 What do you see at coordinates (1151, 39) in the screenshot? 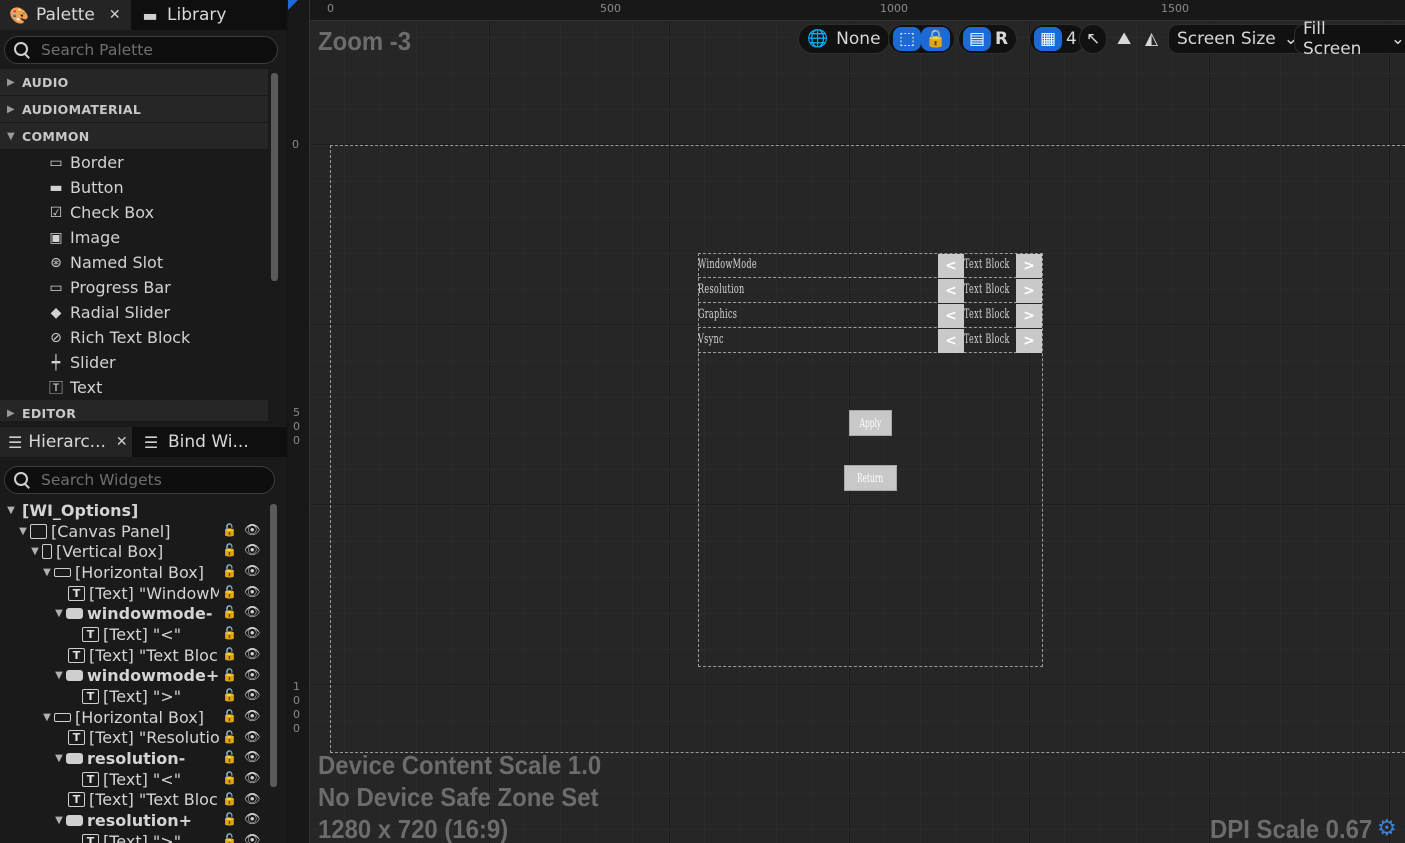
I see `flip-toggle: ◭` at bounding box center [1151, 39].